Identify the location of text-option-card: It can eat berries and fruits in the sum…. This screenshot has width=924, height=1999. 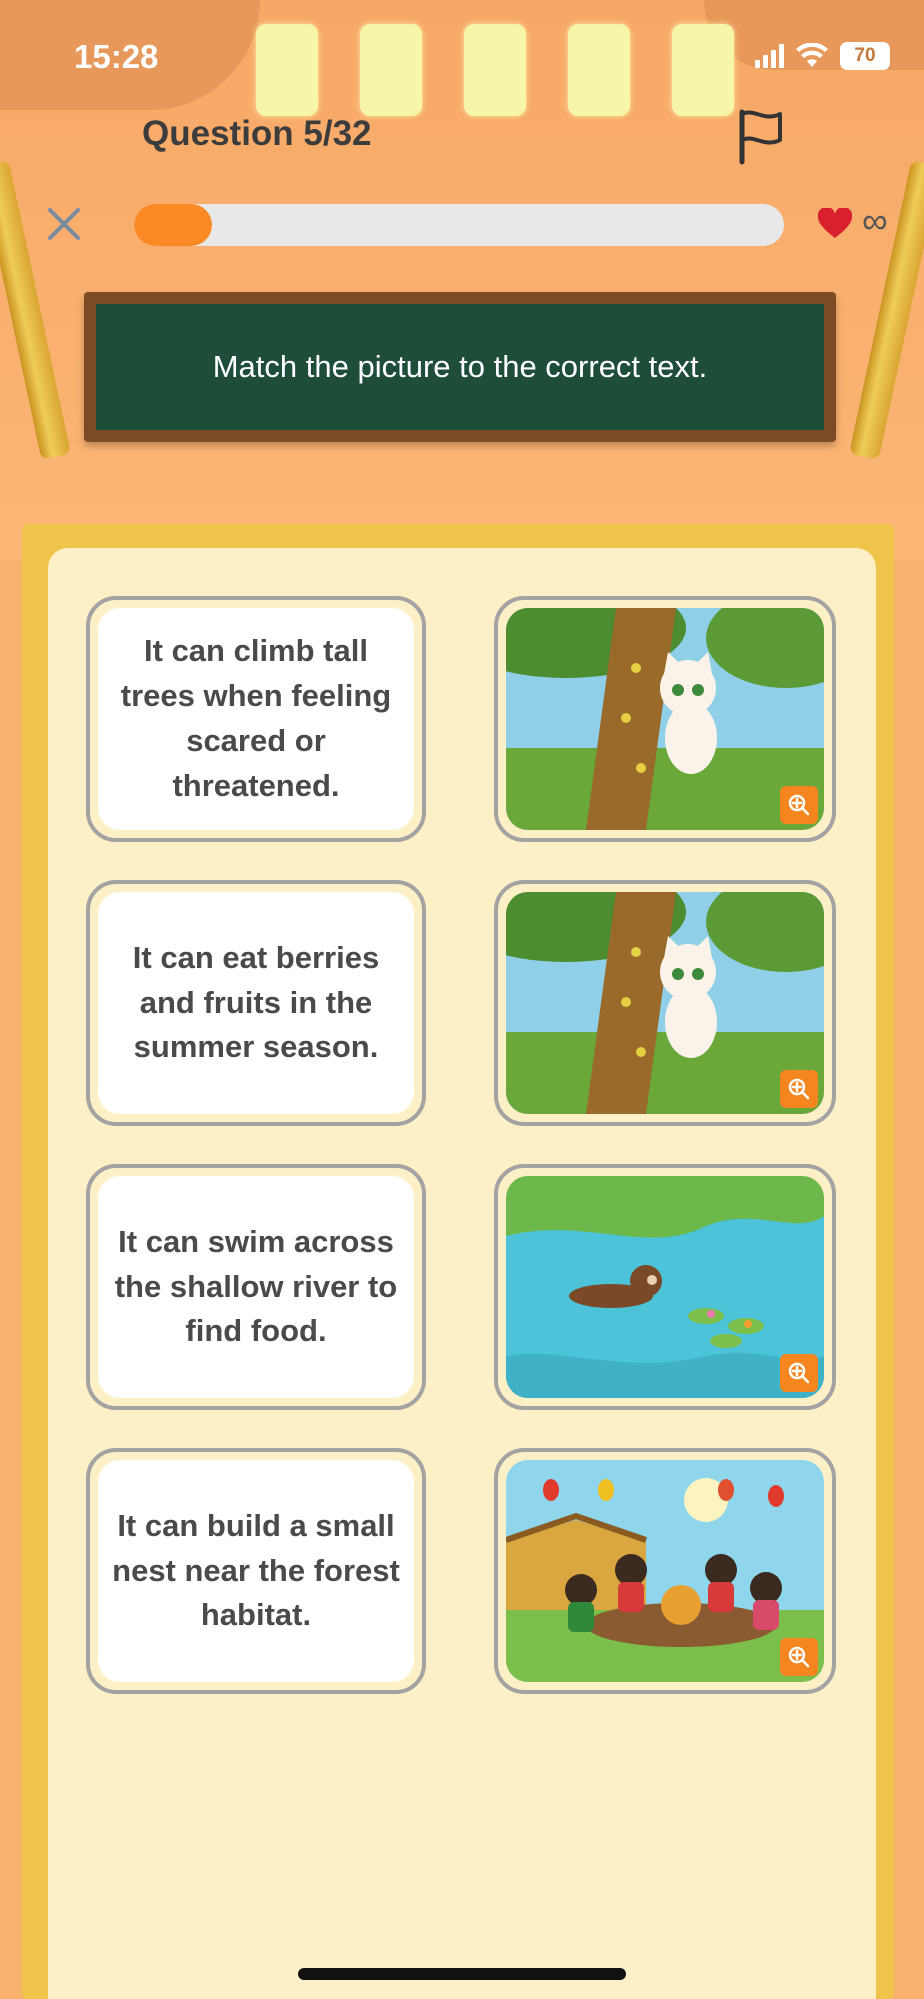
(256, 1003).